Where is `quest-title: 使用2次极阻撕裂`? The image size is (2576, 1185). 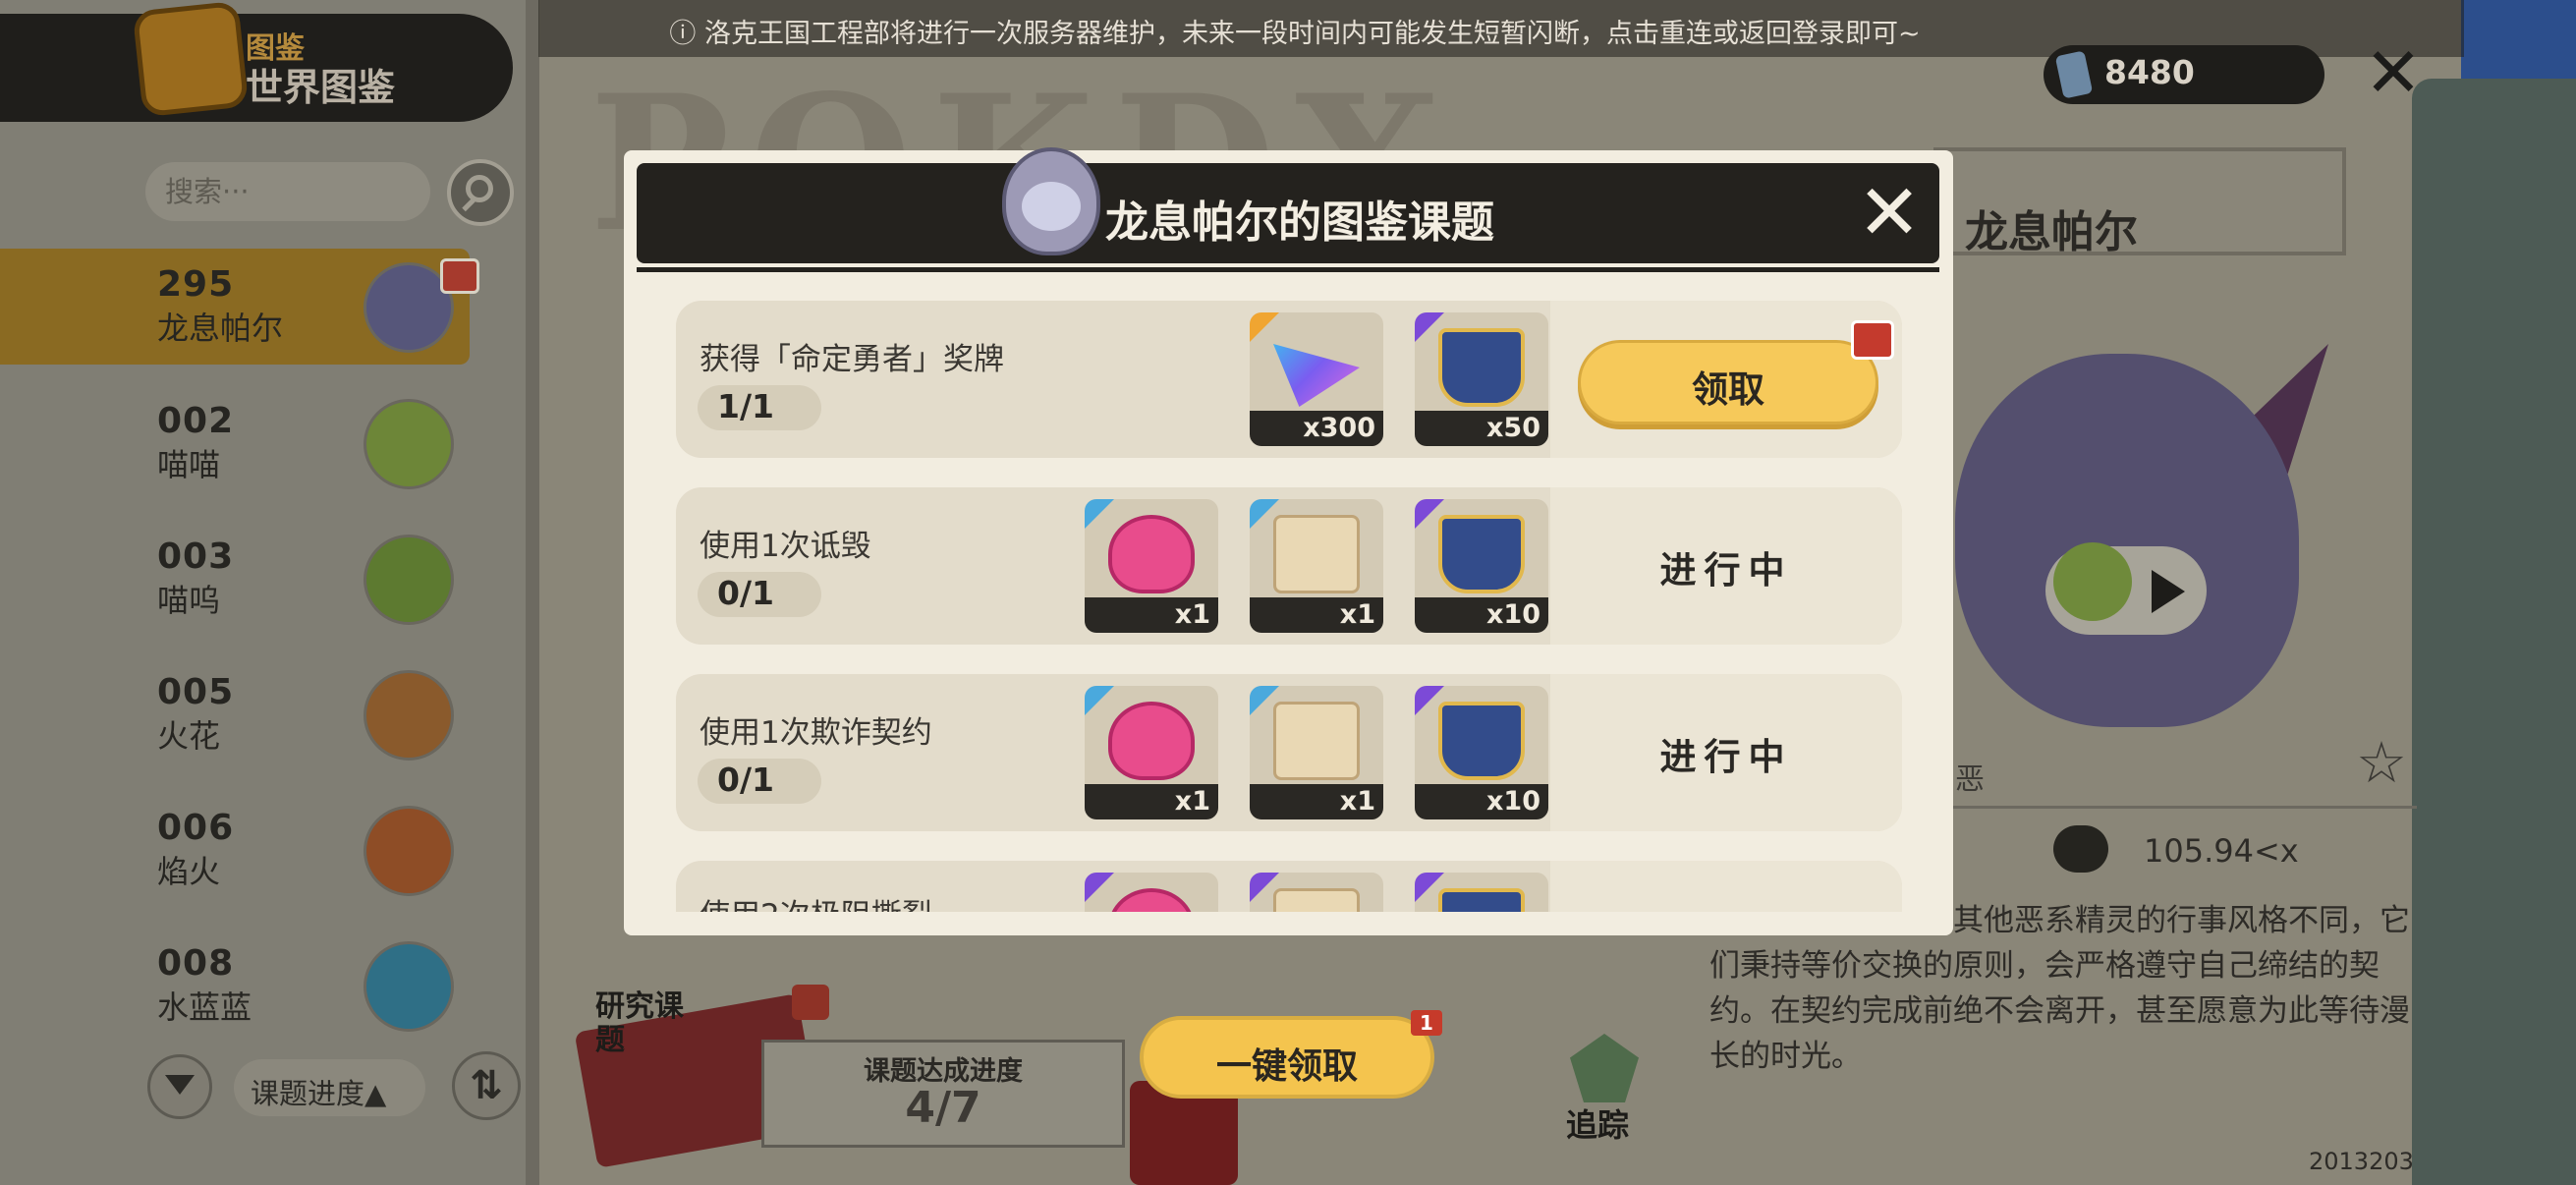 quest-title: 使用2次极阻撕裂 is located at coordinates (816, 901).